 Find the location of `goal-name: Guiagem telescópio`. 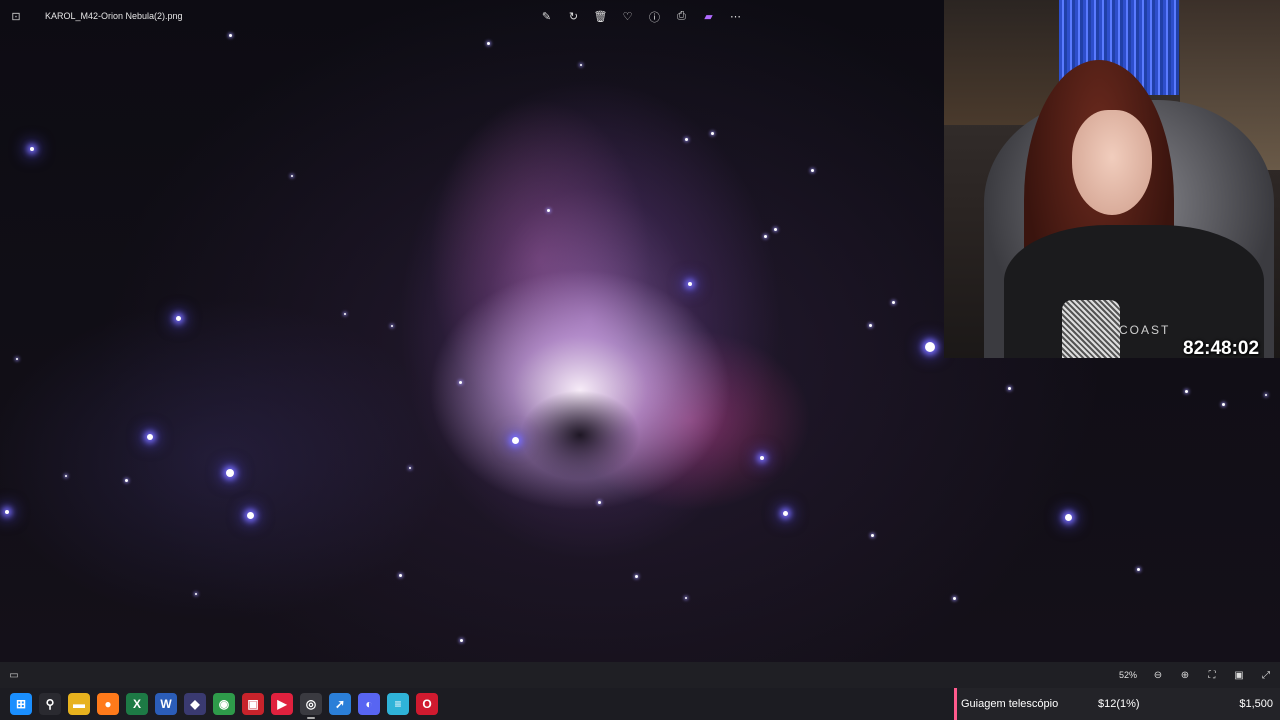

goal-name: Guiagem telescópio is located at coordinates (1010, 704).